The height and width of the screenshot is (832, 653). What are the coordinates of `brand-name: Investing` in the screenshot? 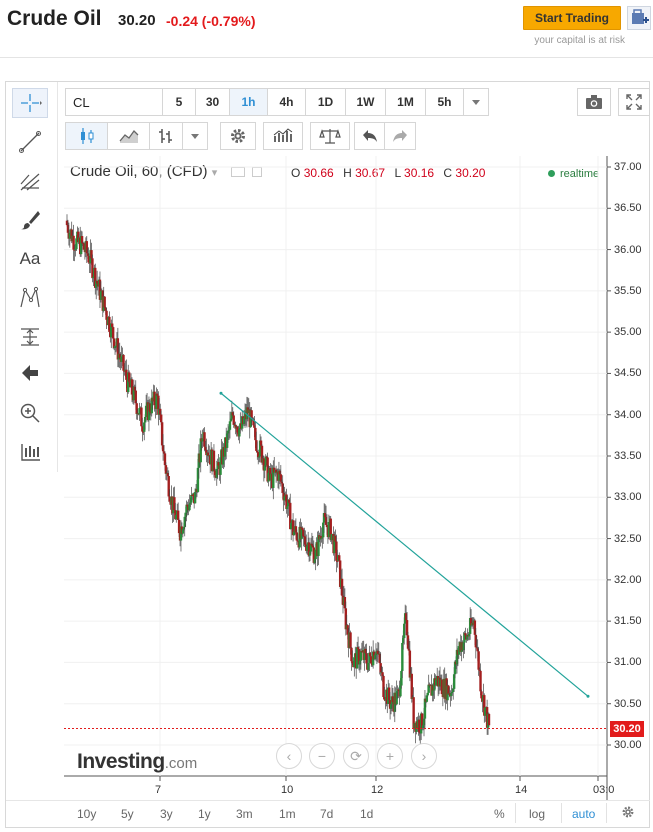 It's located at (121, 761).